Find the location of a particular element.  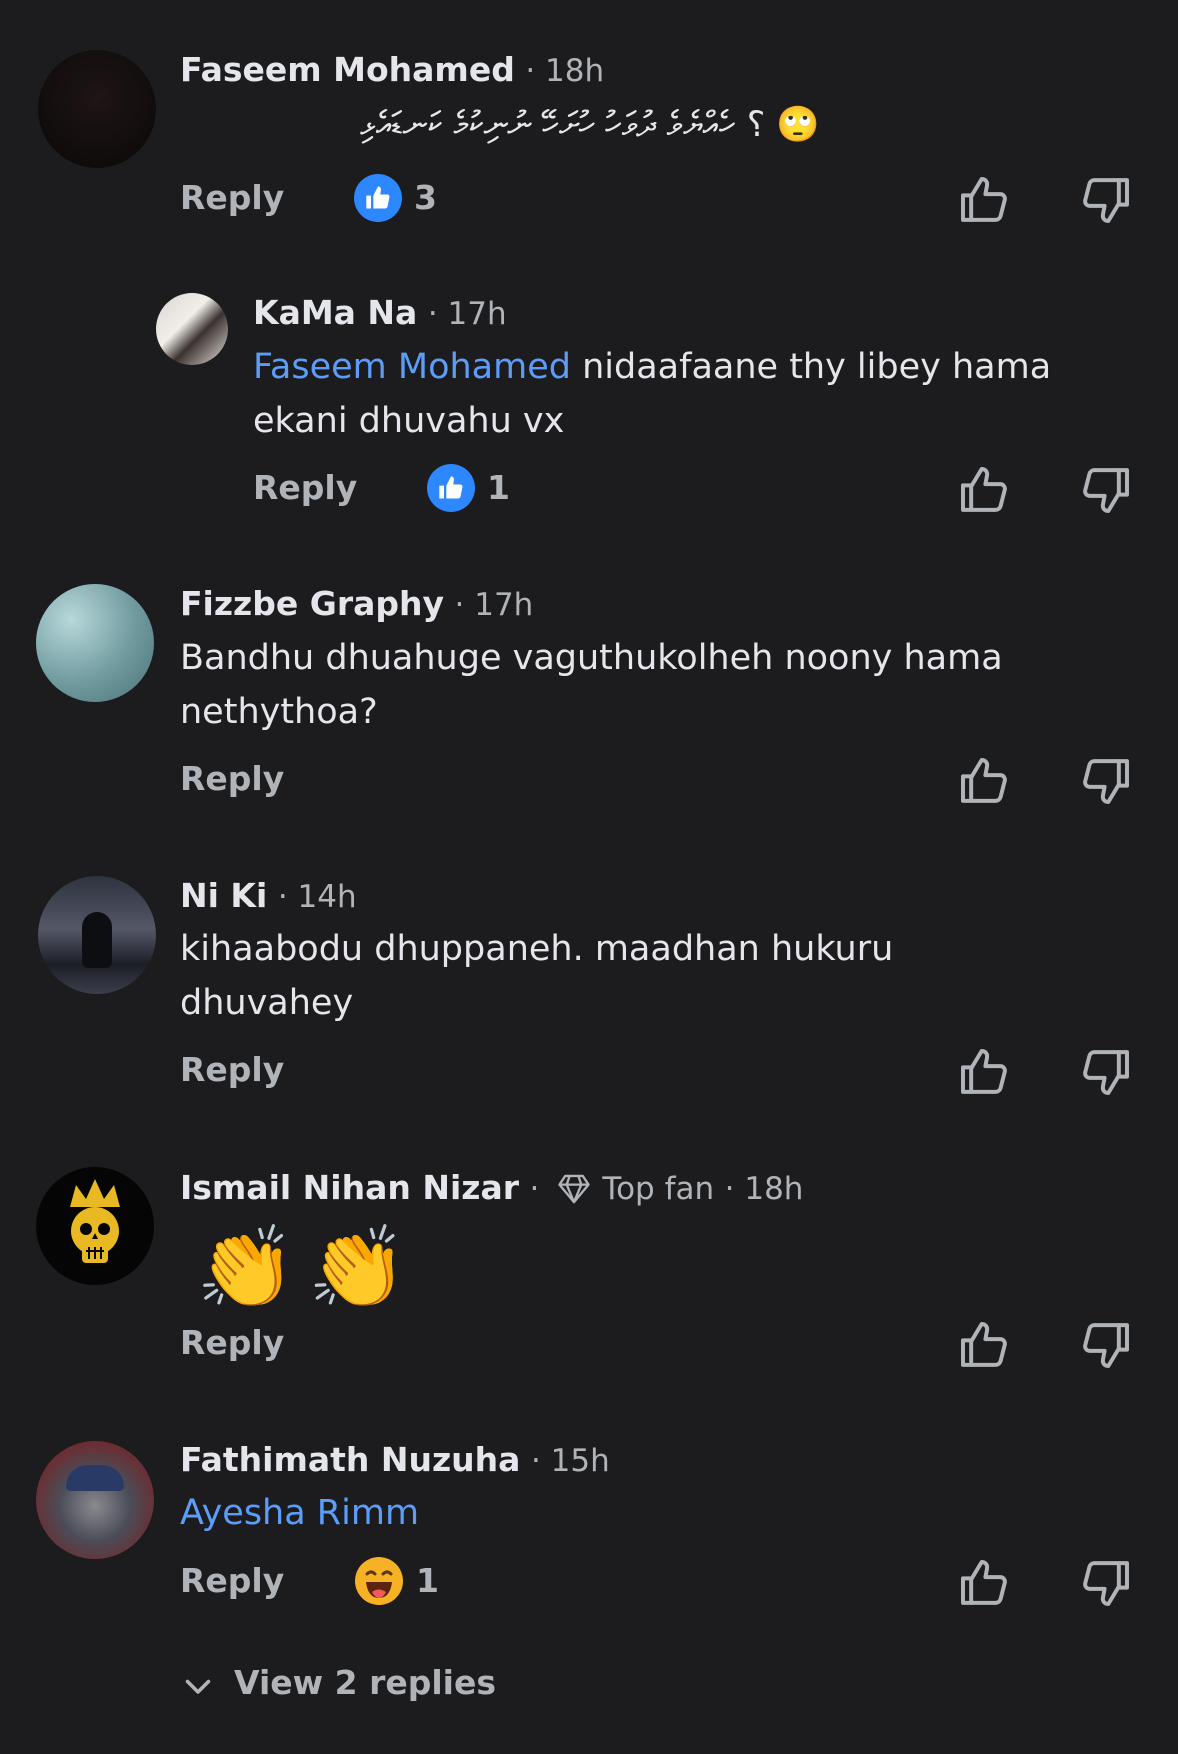

comment-author: Fathimath Nuzuha is located at coordinates (350, 1459).